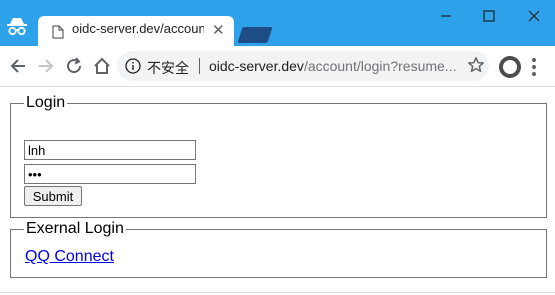  What do you see at coordinates (489, 16) in the screenshot?
I see `maximize-icon` at bounding box center [489, 16].